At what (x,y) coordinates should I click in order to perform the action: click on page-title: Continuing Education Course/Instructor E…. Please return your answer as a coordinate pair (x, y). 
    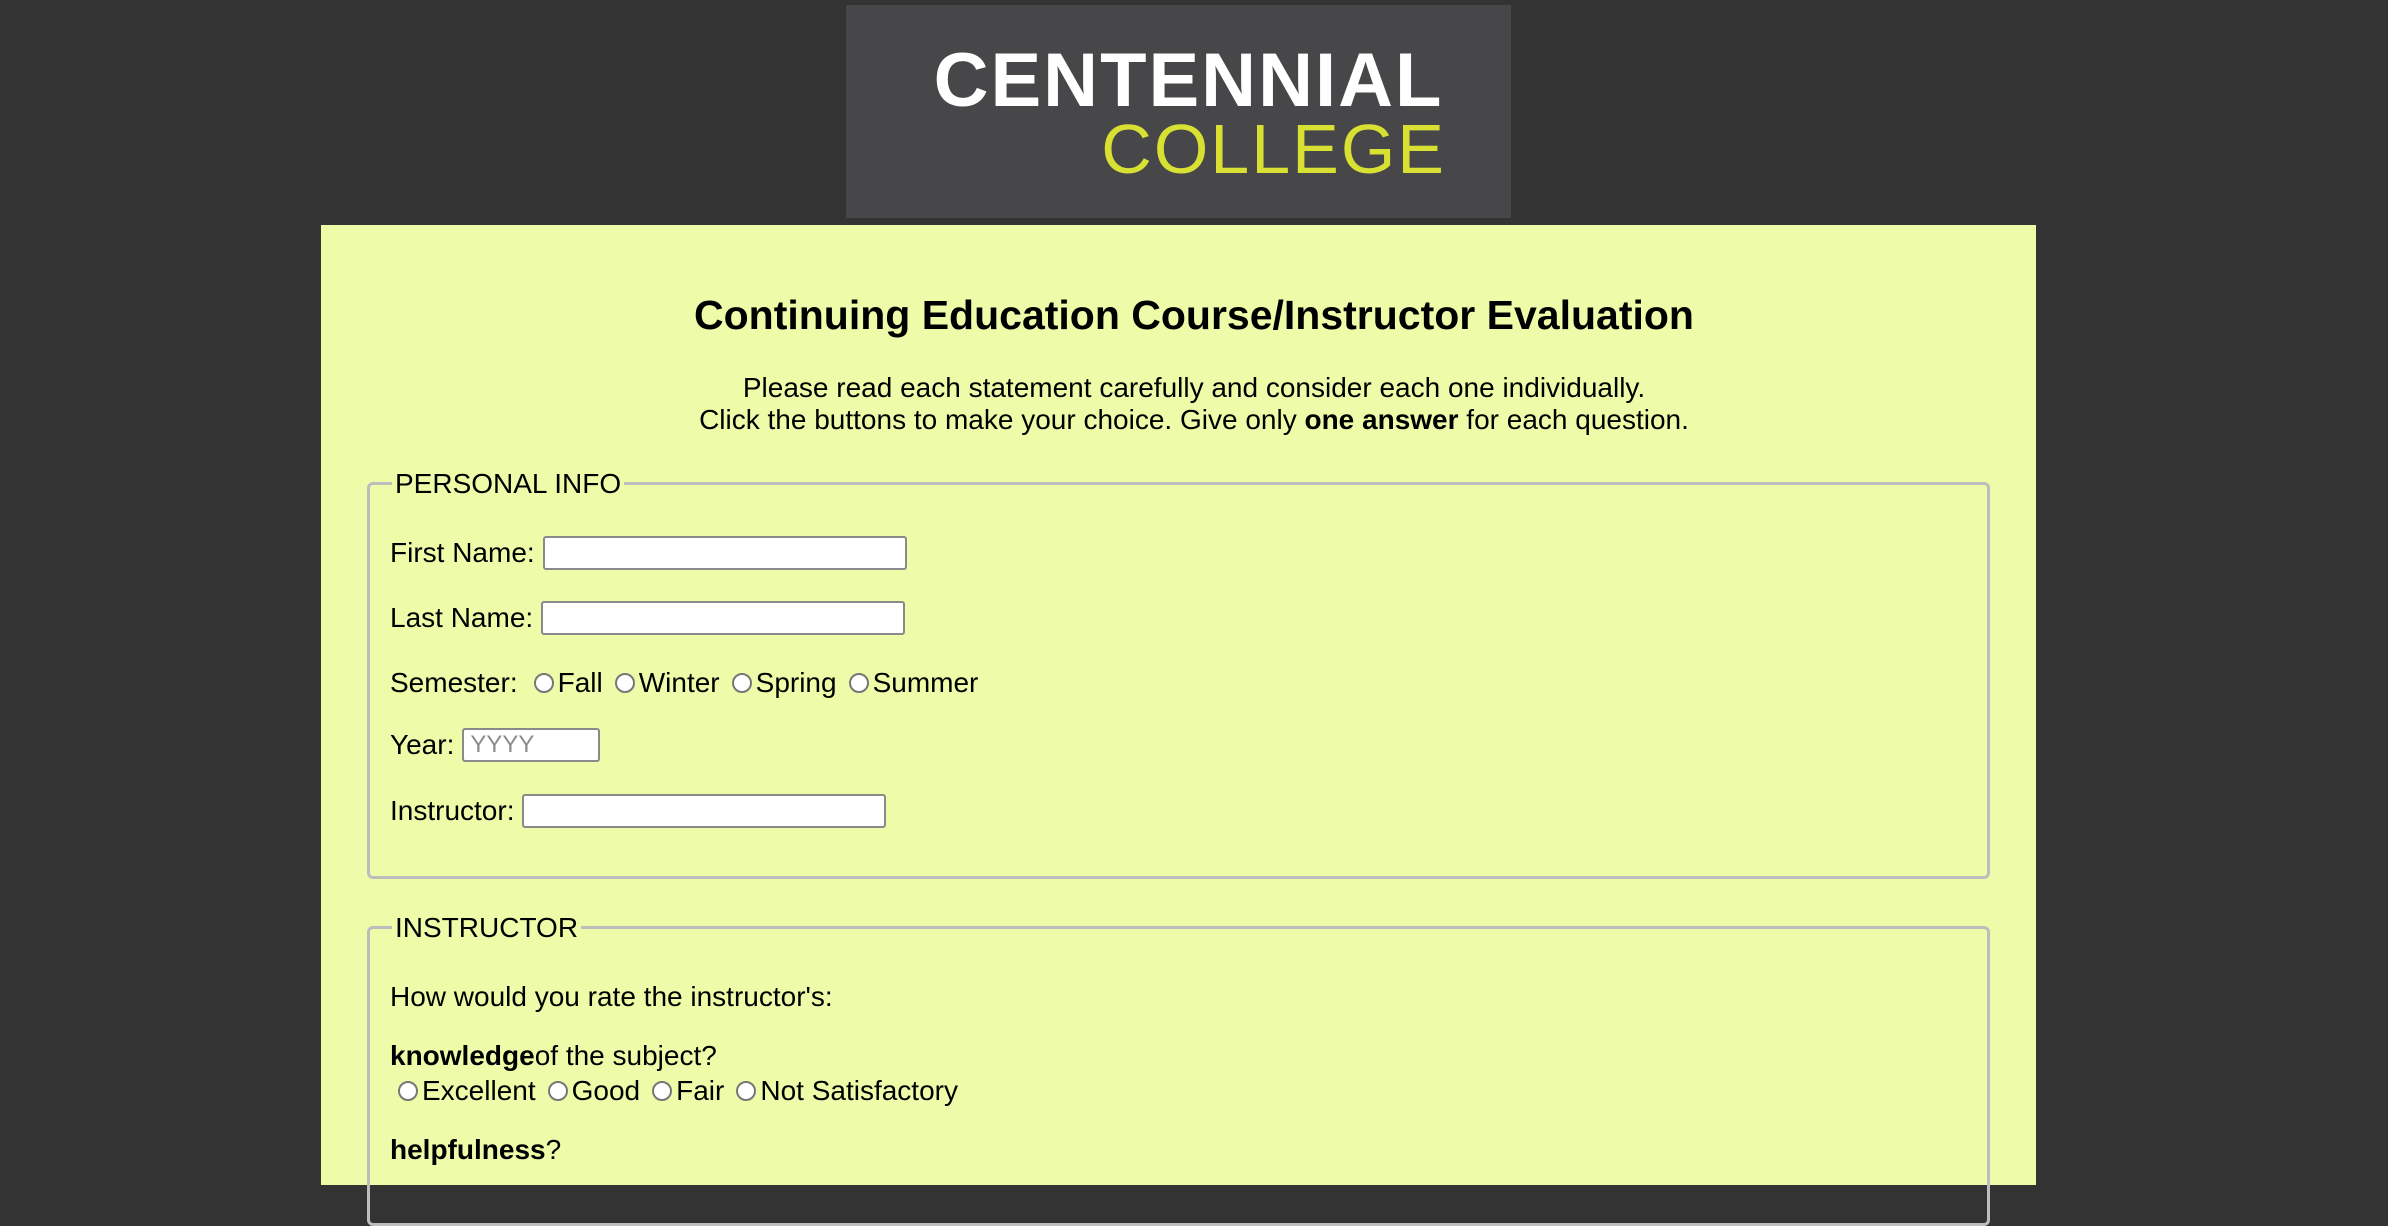
    Looking at the image, I should click on (1194, 315).